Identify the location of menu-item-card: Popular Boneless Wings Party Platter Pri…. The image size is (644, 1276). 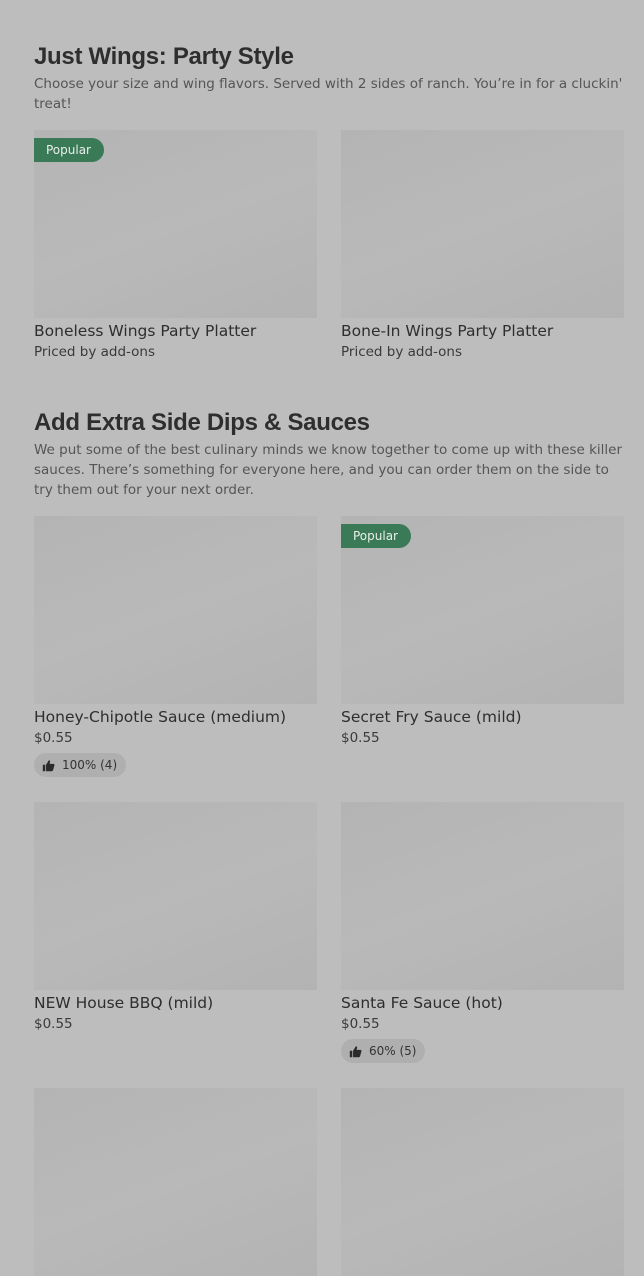
(175, 246).